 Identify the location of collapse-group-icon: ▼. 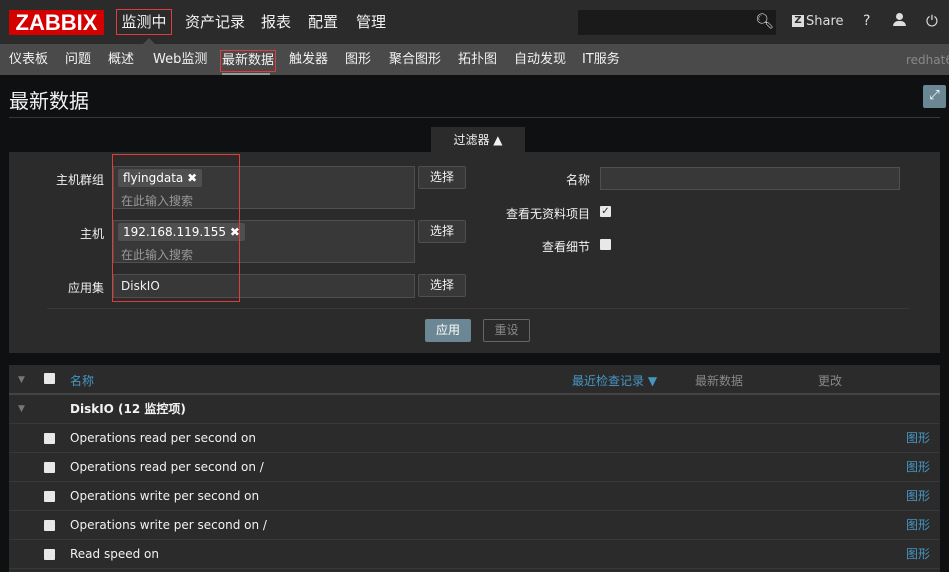
(21, 409).